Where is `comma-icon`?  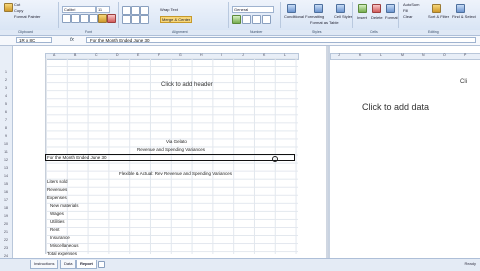 comma-icon is located at coordinates (256, 19).